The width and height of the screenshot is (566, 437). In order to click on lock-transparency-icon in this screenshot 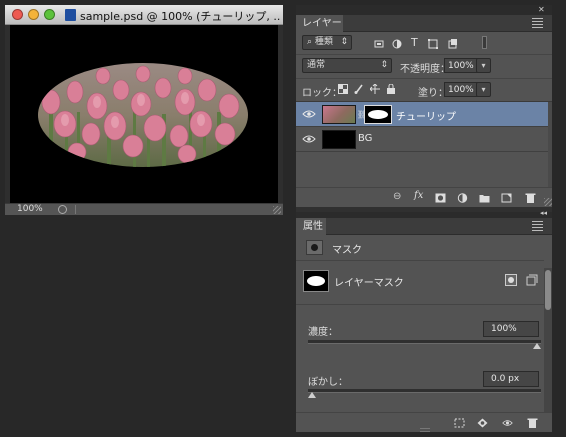, I will do `click(343, 89)`.